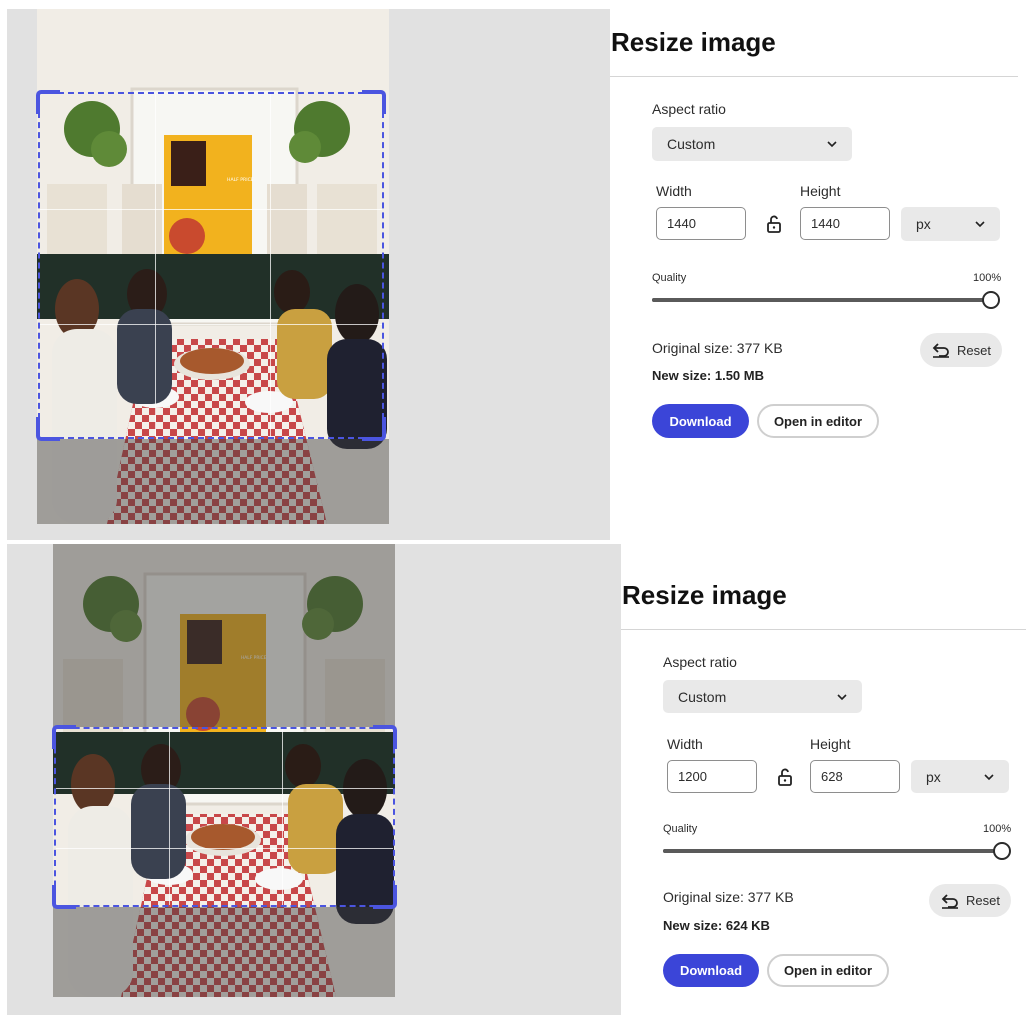 This screenshot has width=1026, height=1015. What do you see at coordinates (845, 223) in the screenshot?
I see `height-input: 1440` at bounding box center [845, 223].